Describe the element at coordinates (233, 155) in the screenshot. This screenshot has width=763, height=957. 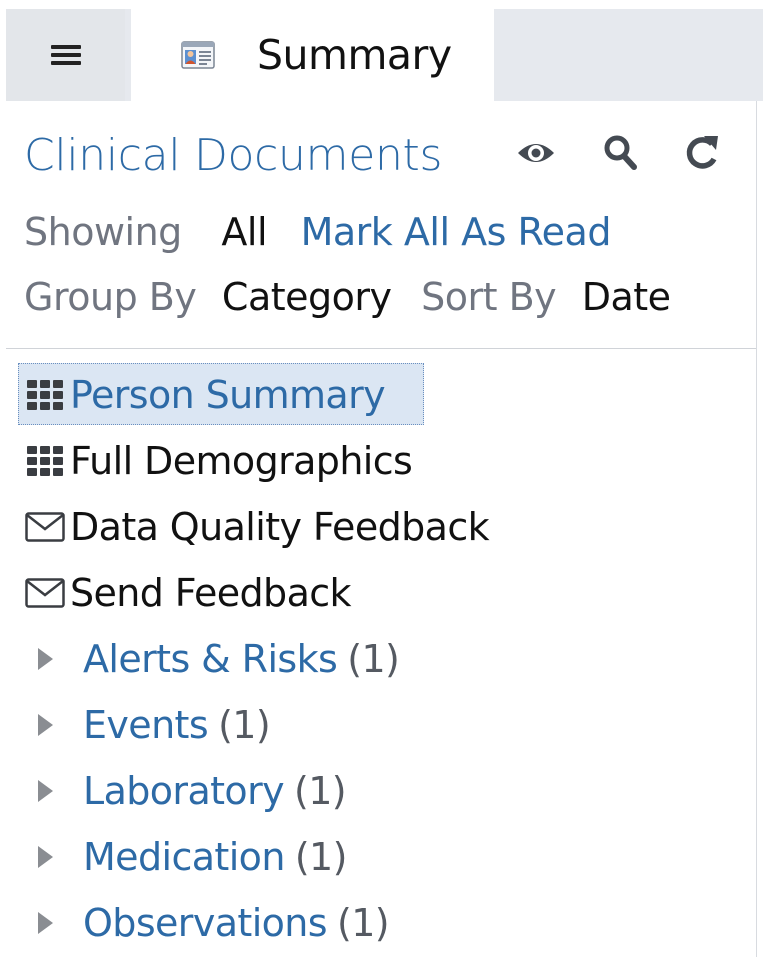
I see `page-title: Clinical Documents` at that location.